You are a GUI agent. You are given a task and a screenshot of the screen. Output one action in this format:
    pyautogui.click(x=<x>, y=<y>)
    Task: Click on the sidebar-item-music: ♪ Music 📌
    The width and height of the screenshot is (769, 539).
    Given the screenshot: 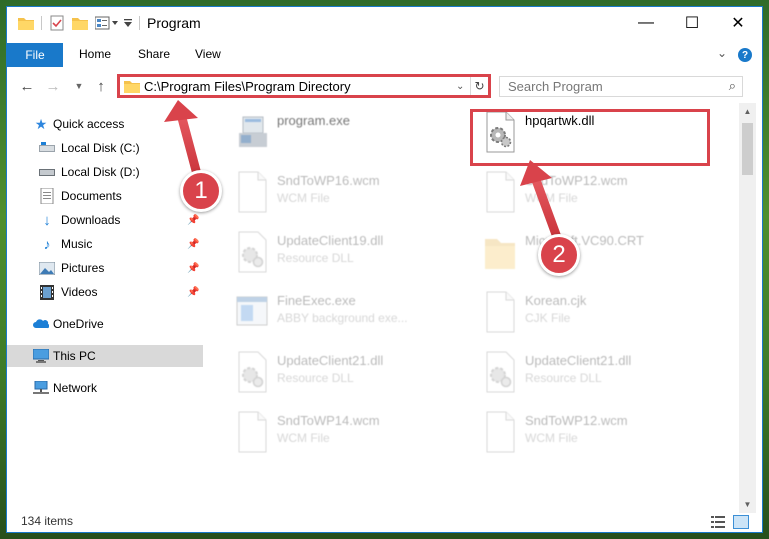 What is the action you would take?
    pyautogui.click(x=105, y=244)
    